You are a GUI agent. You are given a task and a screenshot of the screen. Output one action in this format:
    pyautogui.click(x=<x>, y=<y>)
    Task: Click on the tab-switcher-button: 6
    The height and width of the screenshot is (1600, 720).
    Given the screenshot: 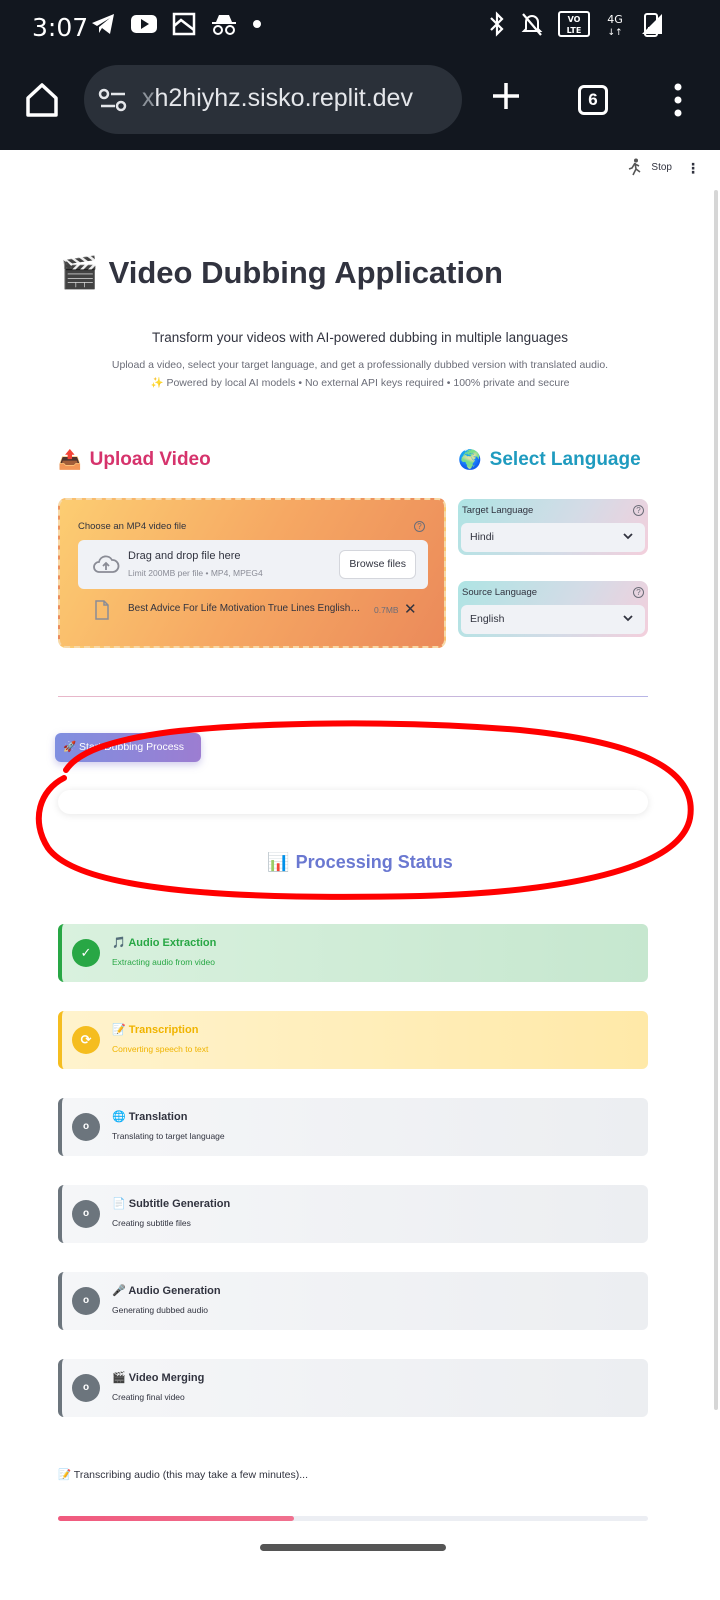 What is the action you would take?
    pyautogui.click(x=593, y=100)
    